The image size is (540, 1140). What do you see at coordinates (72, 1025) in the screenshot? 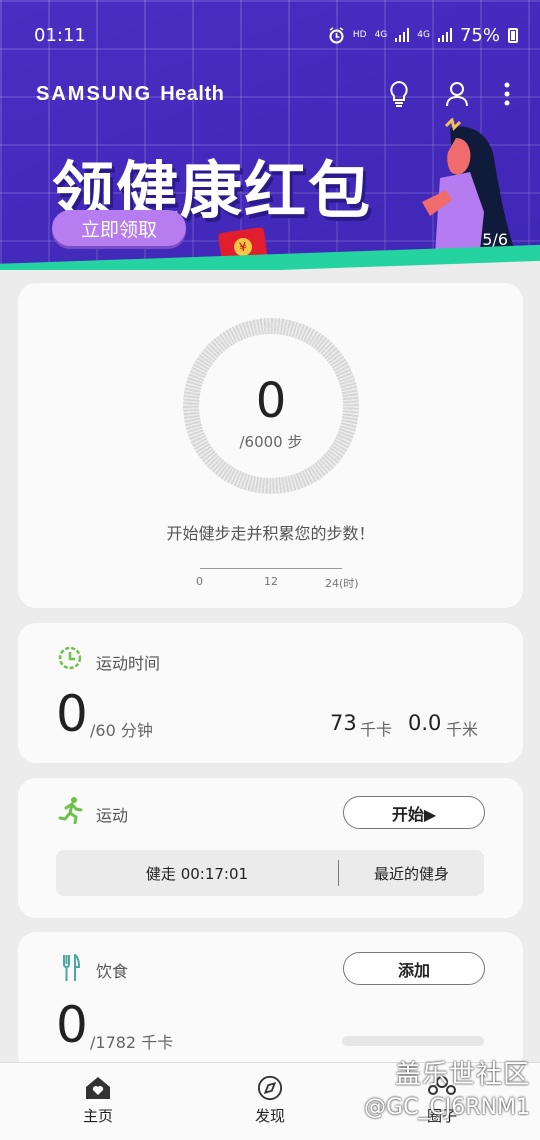
I see `food-calories-value: 0` at bounding box center [72, 1025].